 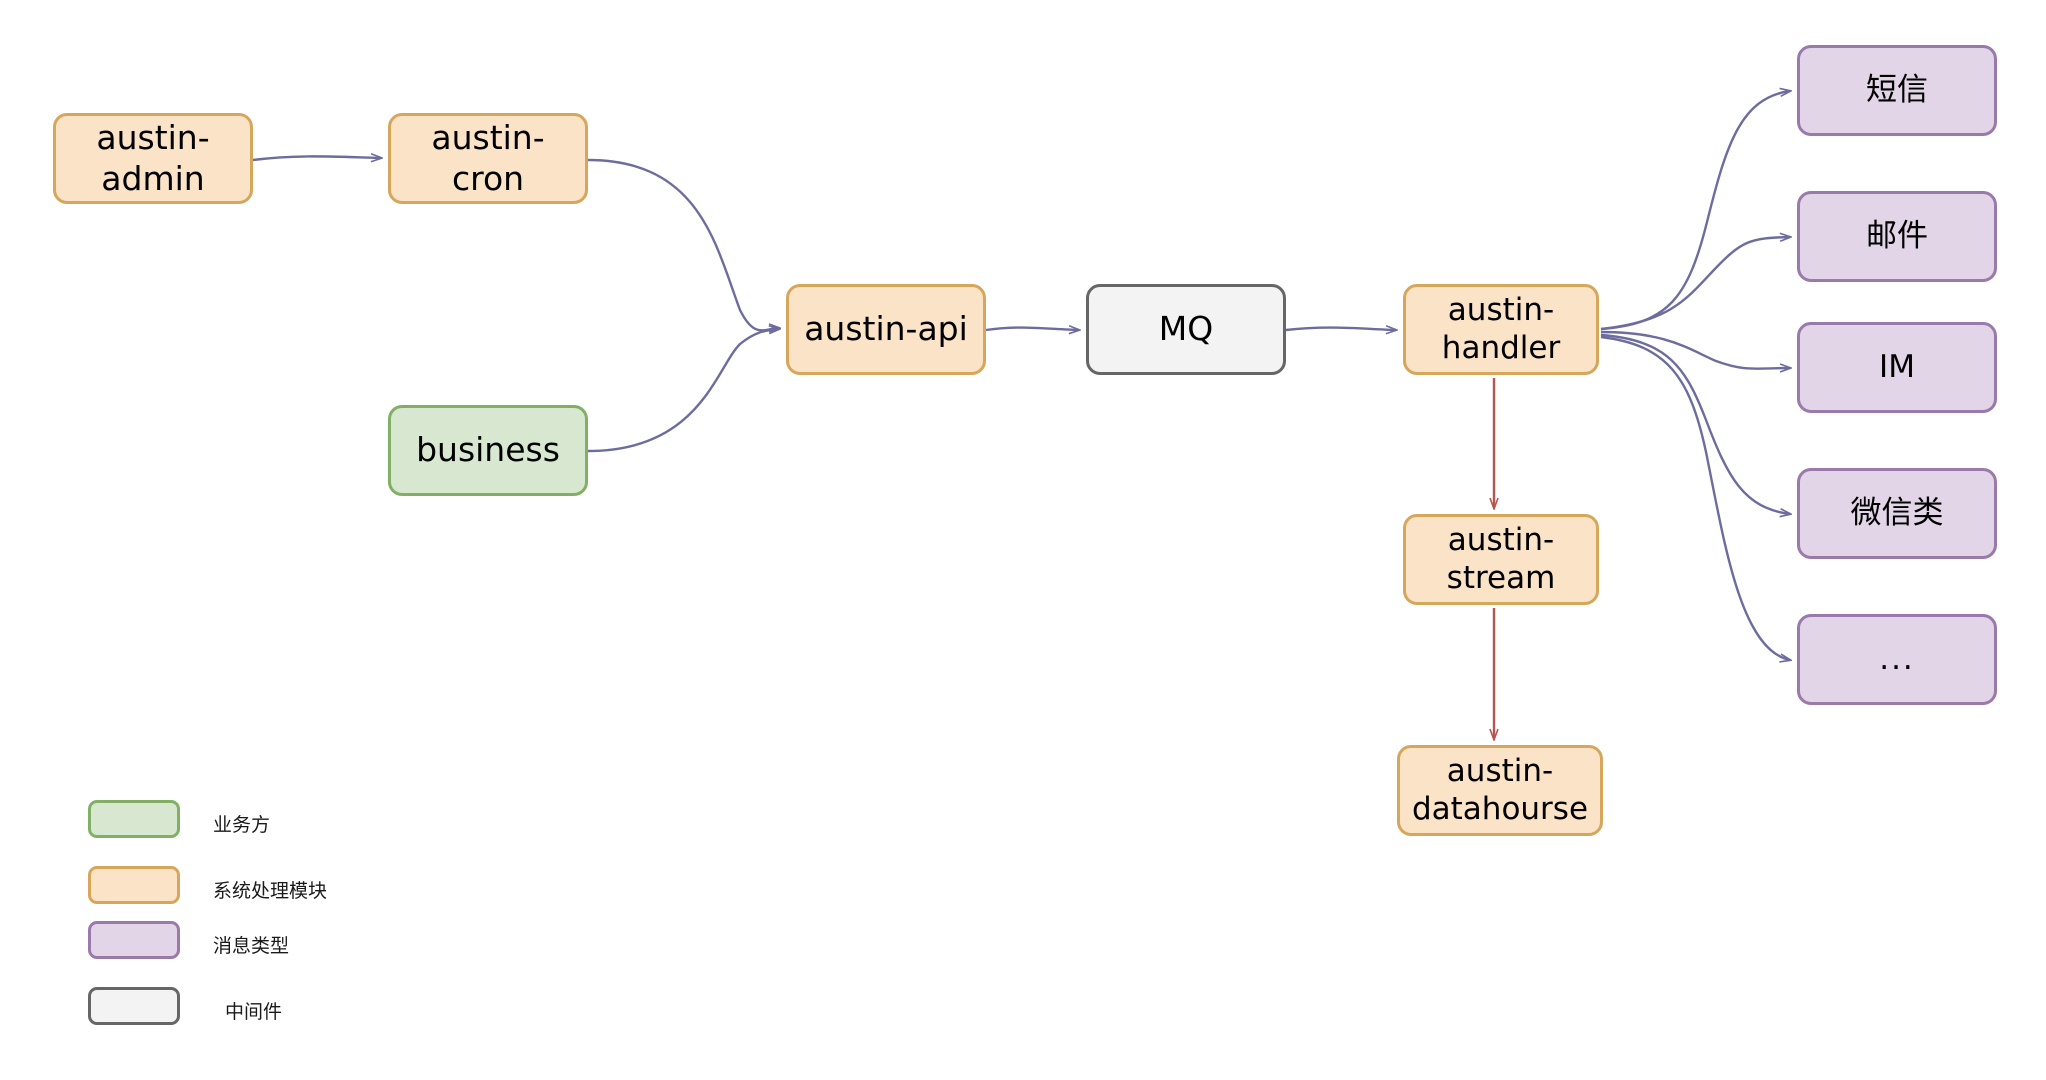 I want to click on node-wechat: 微信类, so click(x=1897, y=513).